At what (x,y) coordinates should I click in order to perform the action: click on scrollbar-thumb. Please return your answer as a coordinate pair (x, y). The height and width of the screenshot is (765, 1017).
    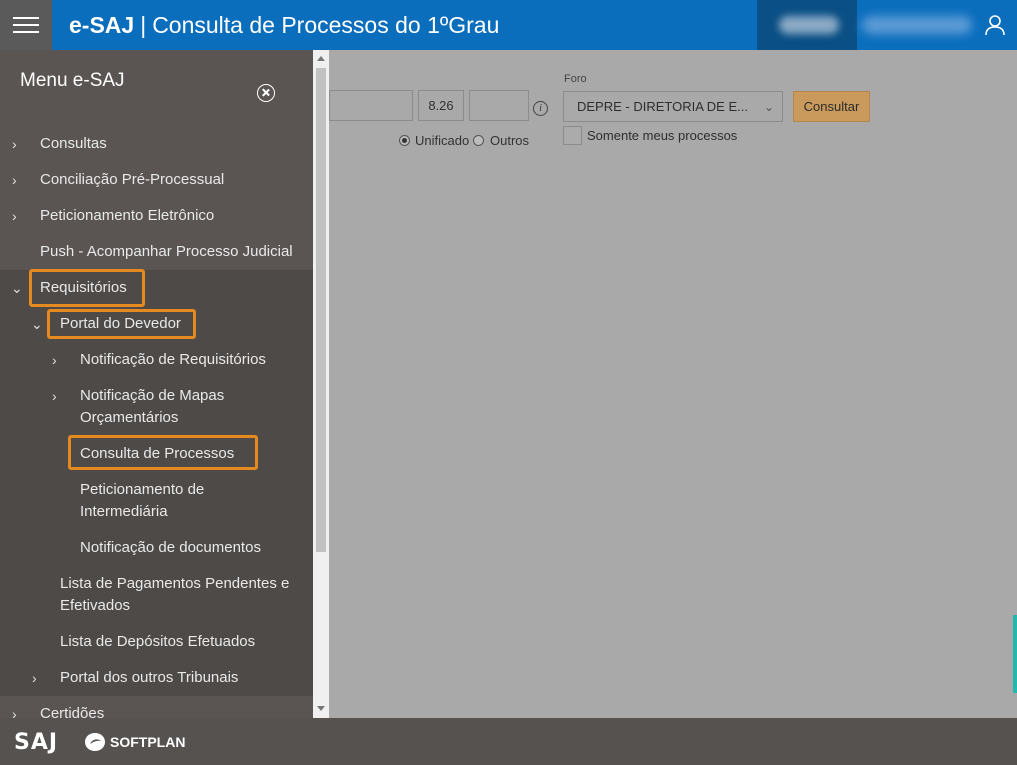
    Looking at the image, I should click on (321, 310).